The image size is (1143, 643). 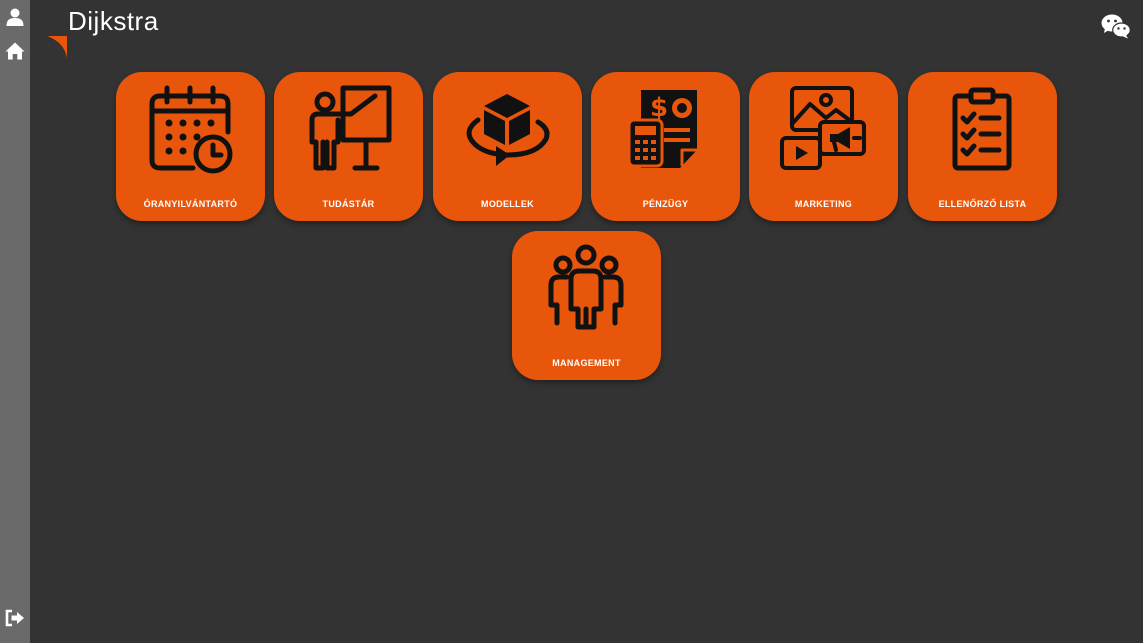 What do you see at coordinates (190, 204) in the screenshot?
I see `tile-label: ÓRANYILVÁNTARTÓ` at bounding box center [190, 204].